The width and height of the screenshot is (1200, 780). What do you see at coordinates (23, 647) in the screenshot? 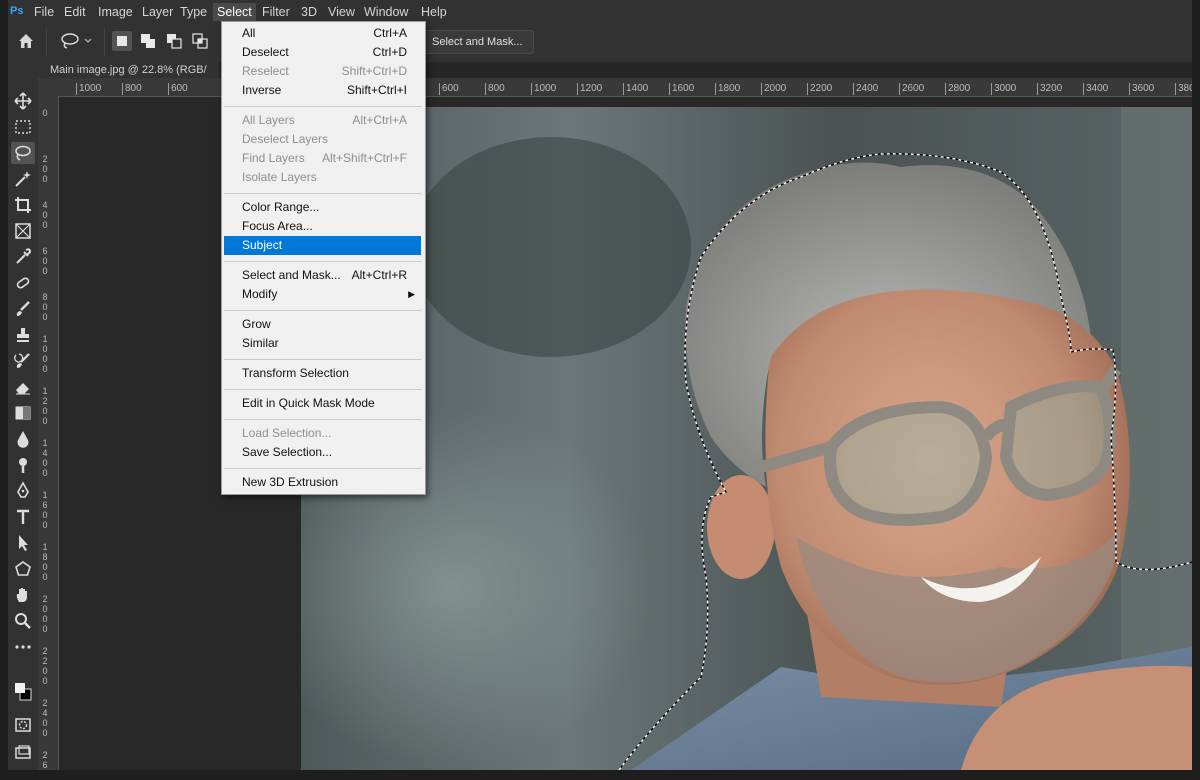
I see `more-icon` at bounding box center [23, 647].